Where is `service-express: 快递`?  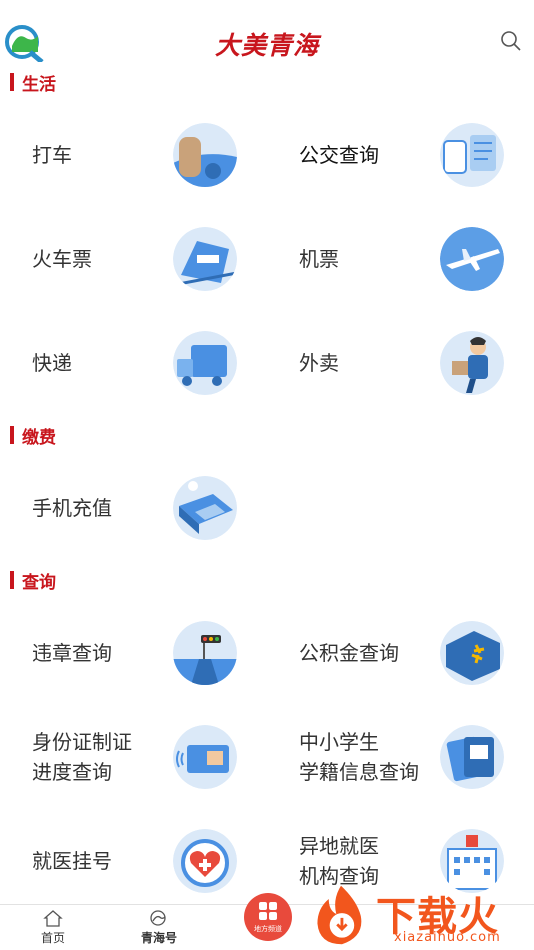
service-express: 快递 is located at coordinates (133, 363).